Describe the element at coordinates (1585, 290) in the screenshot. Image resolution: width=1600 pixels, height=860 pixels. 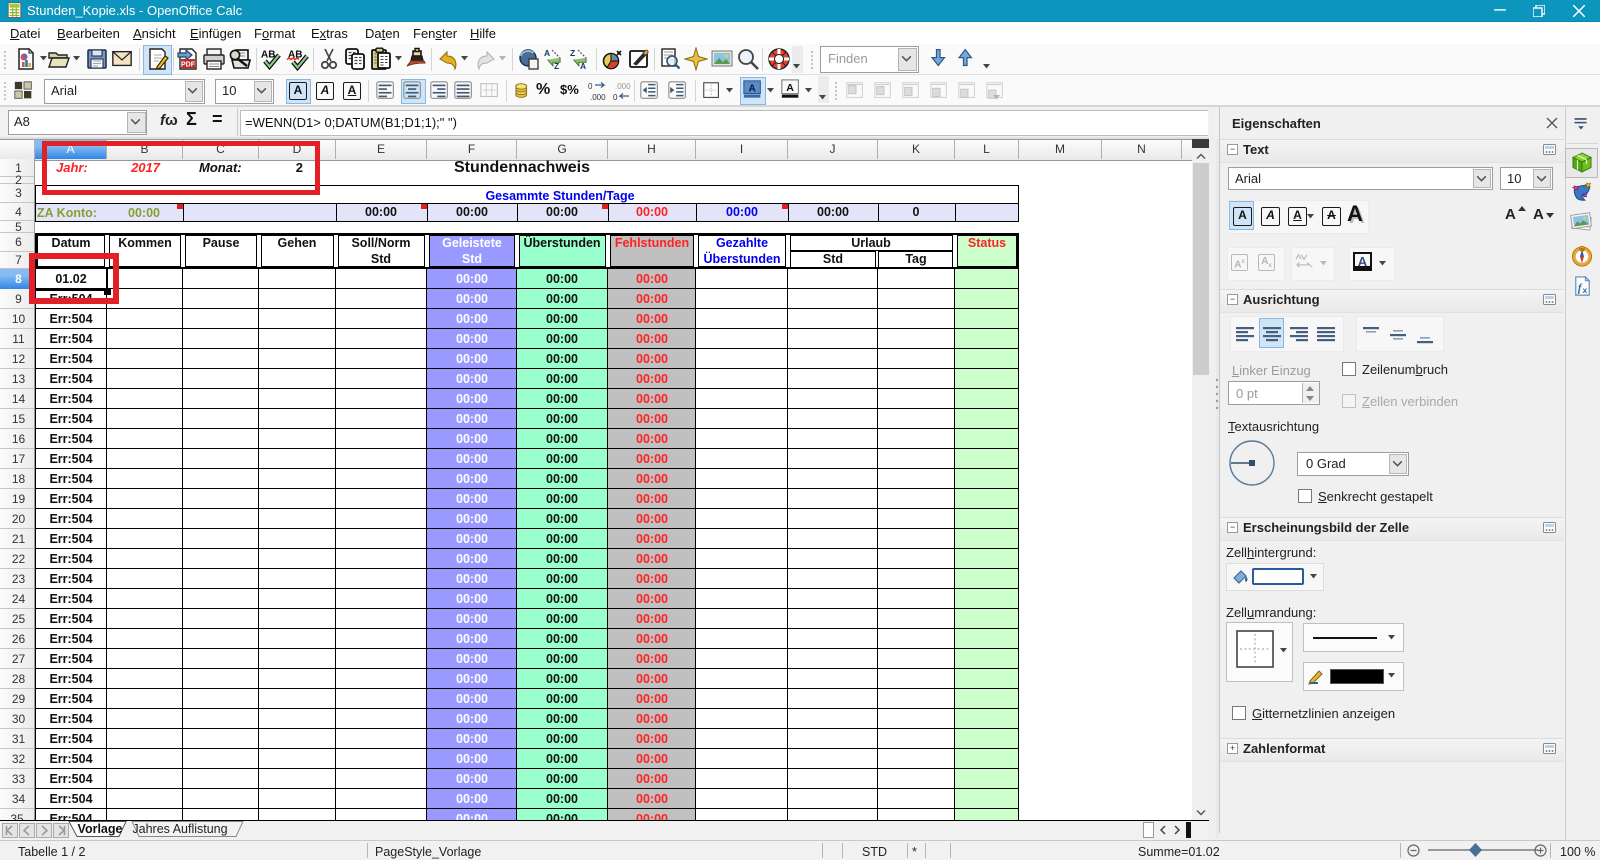
I see `svg-text: x` at that location.